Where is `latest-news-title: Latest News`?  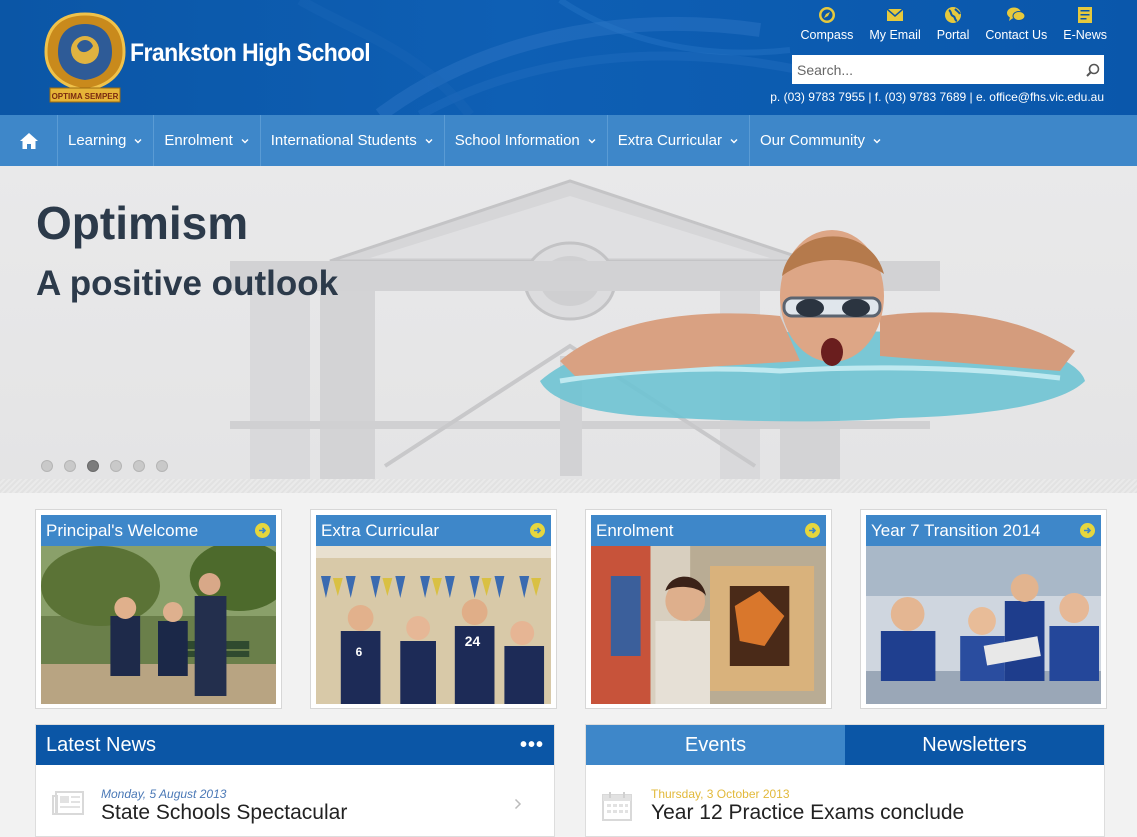 latest-news-title: Latest News is located at coordinates (101, 744).